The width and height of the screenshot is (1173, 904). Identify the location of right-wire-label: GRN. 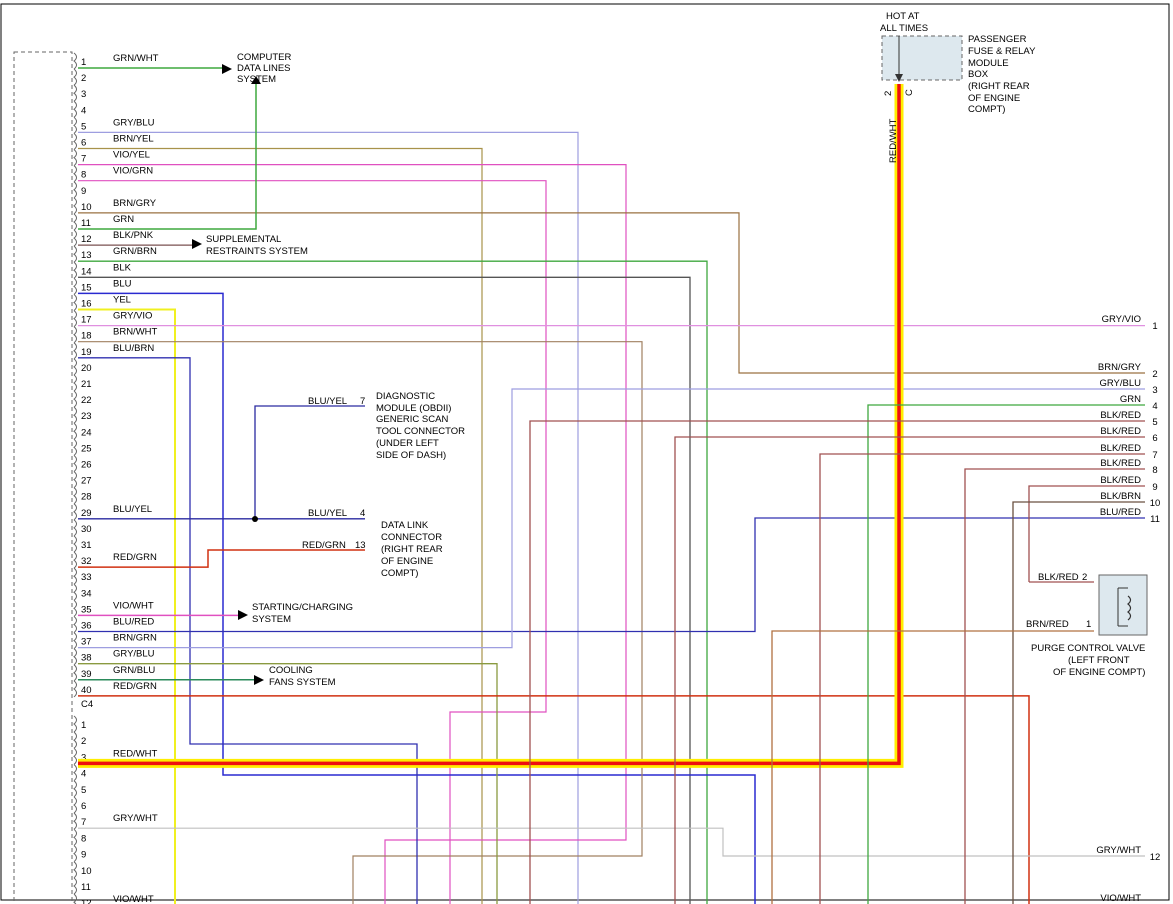
(1130, 399).